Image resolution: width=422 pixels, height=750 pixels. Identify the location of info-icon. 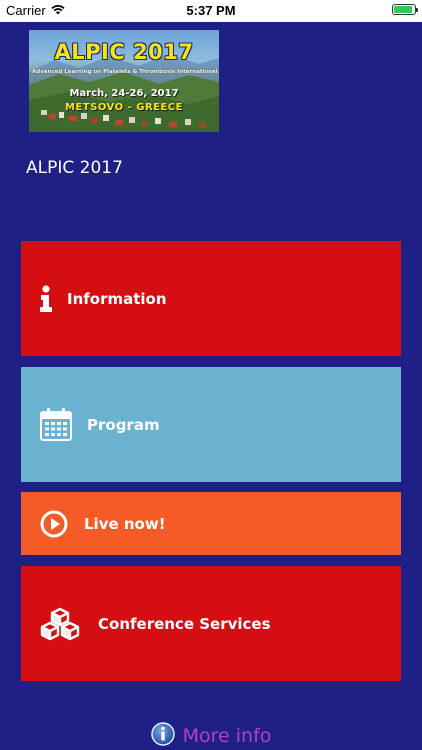
(46, 298).